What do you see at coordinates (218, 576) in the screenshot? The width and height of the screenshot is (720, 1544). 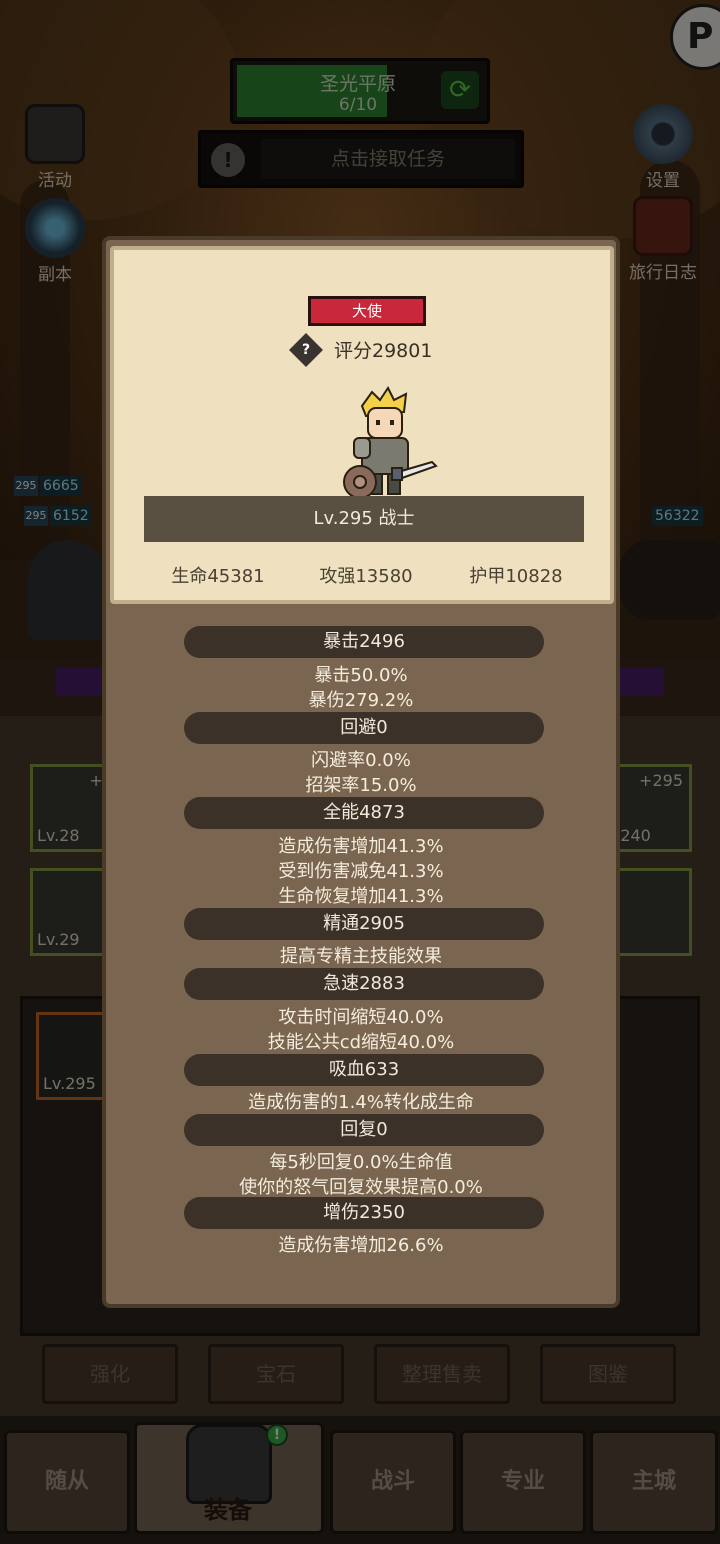 I see `stat-hp: 生命45381` at bounding box center [218, 576].